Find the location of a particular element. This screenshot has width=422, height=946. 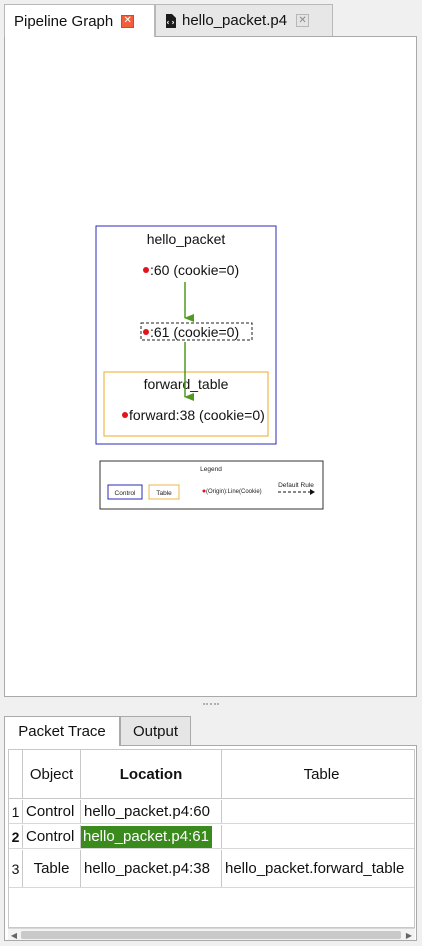

tab-label: Packet Trace is located at coordinates (62, 731).